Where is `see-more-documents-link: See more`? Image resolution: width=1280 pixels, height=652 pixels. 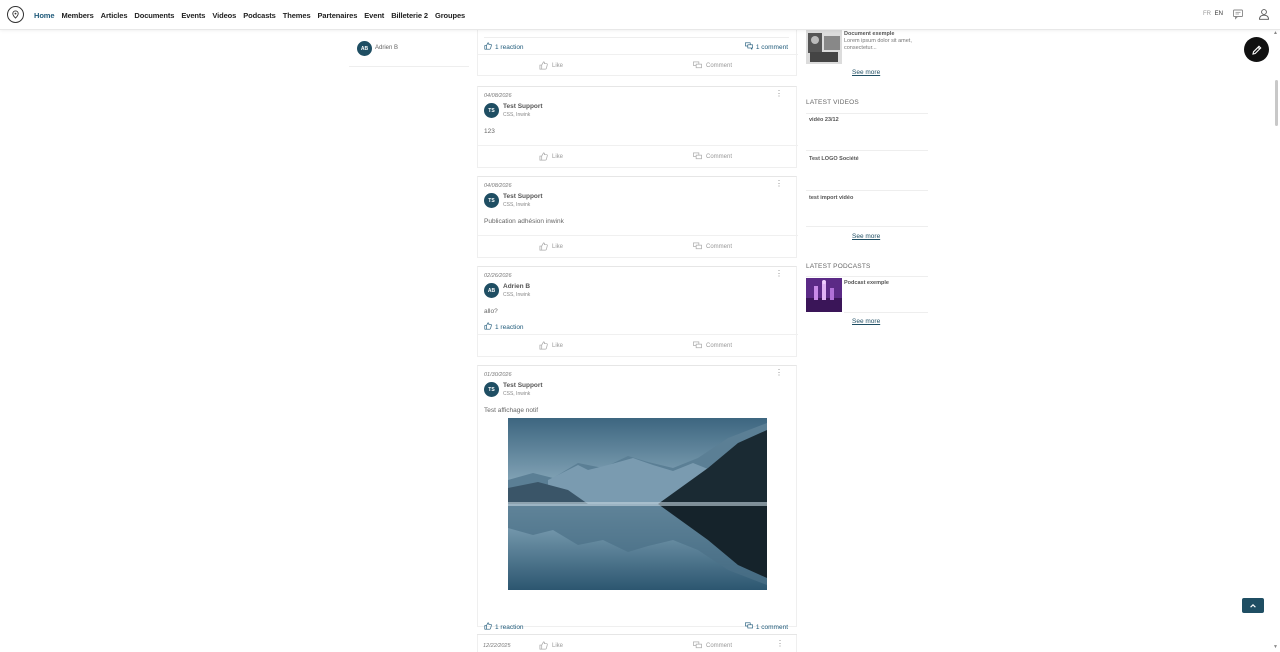 see-more-documents-link: See more is located at coordinates (866, 72).